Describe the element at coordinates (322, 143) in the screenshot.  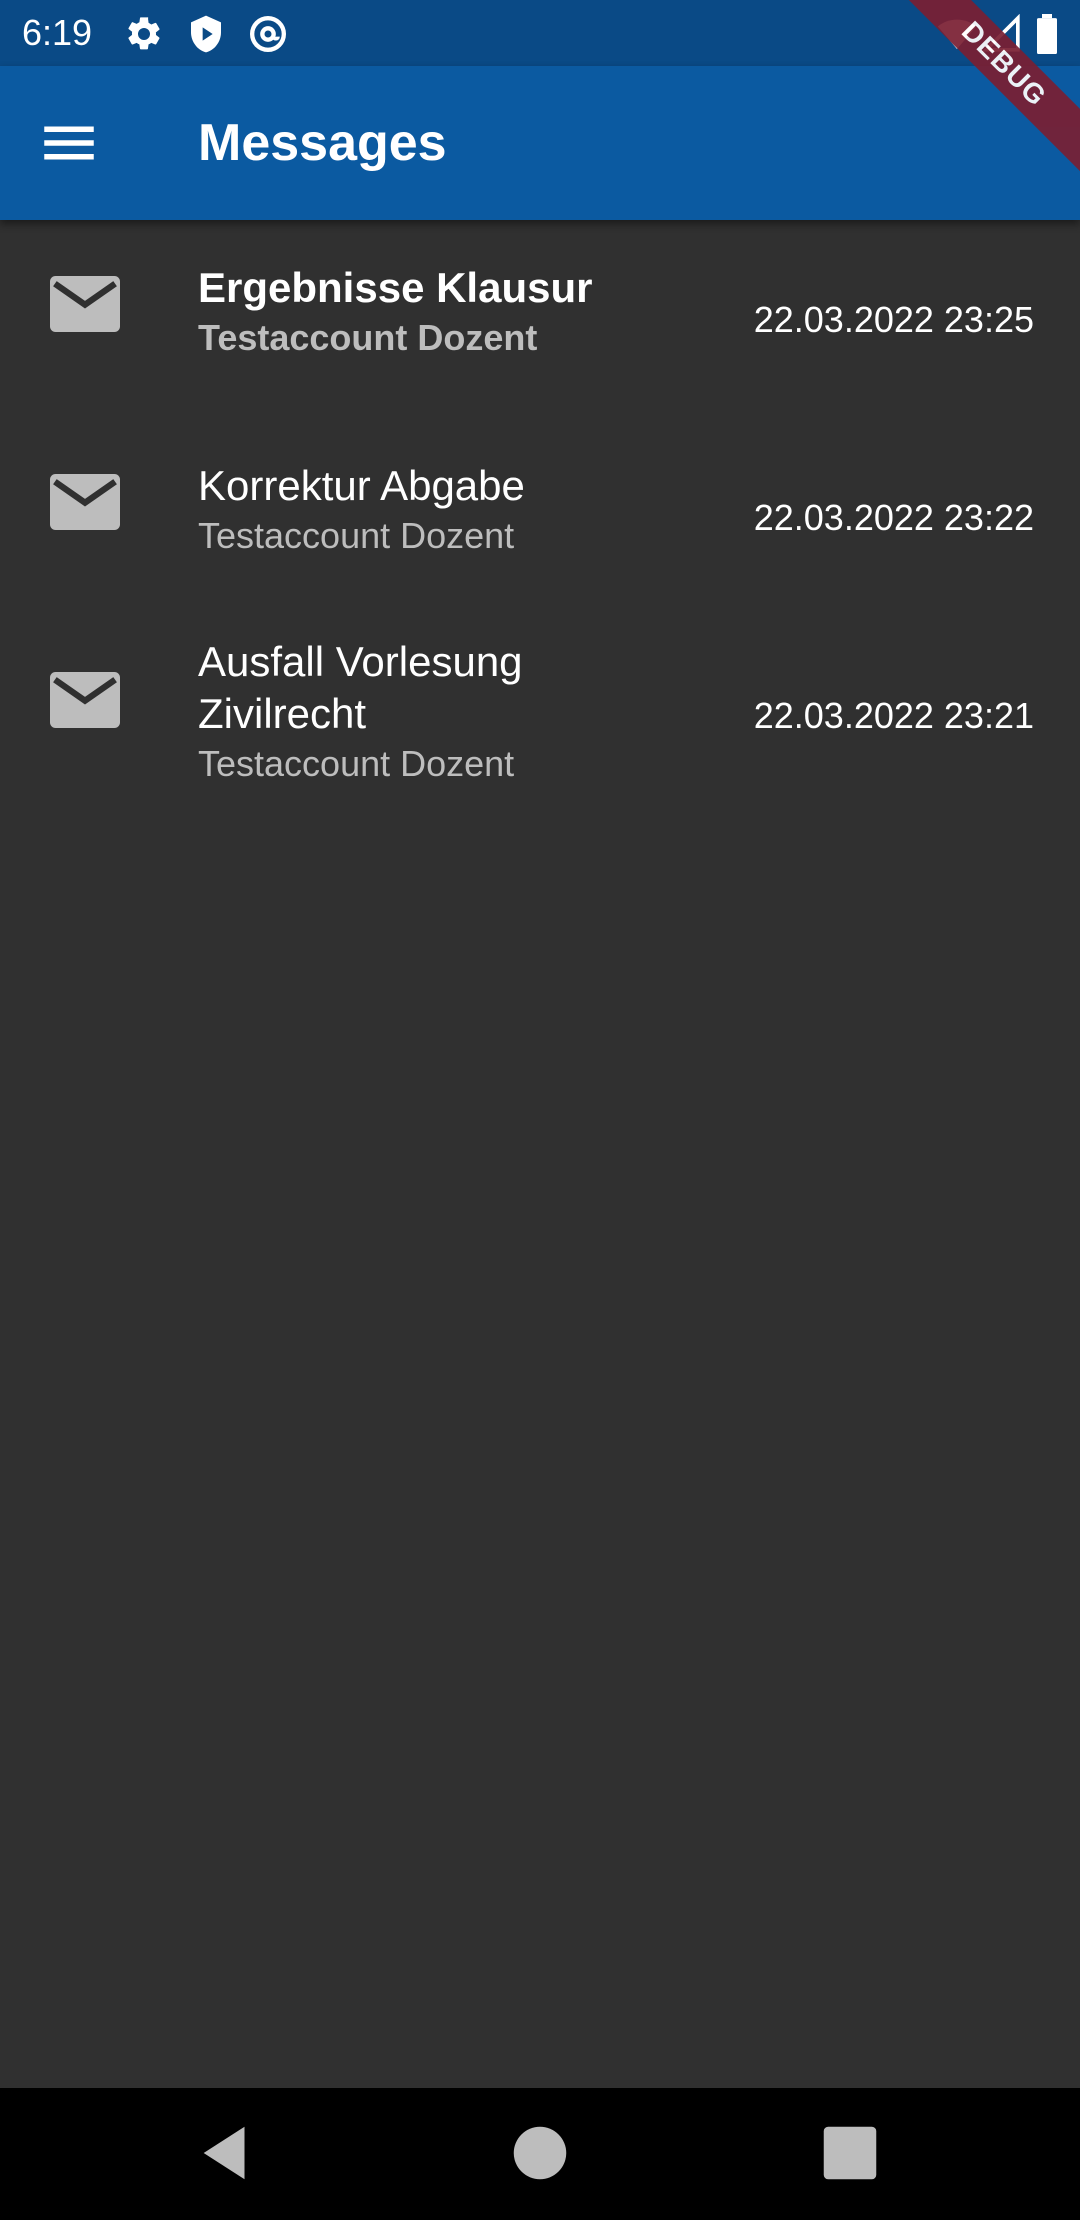
I see `page-title: Messages` at that location.